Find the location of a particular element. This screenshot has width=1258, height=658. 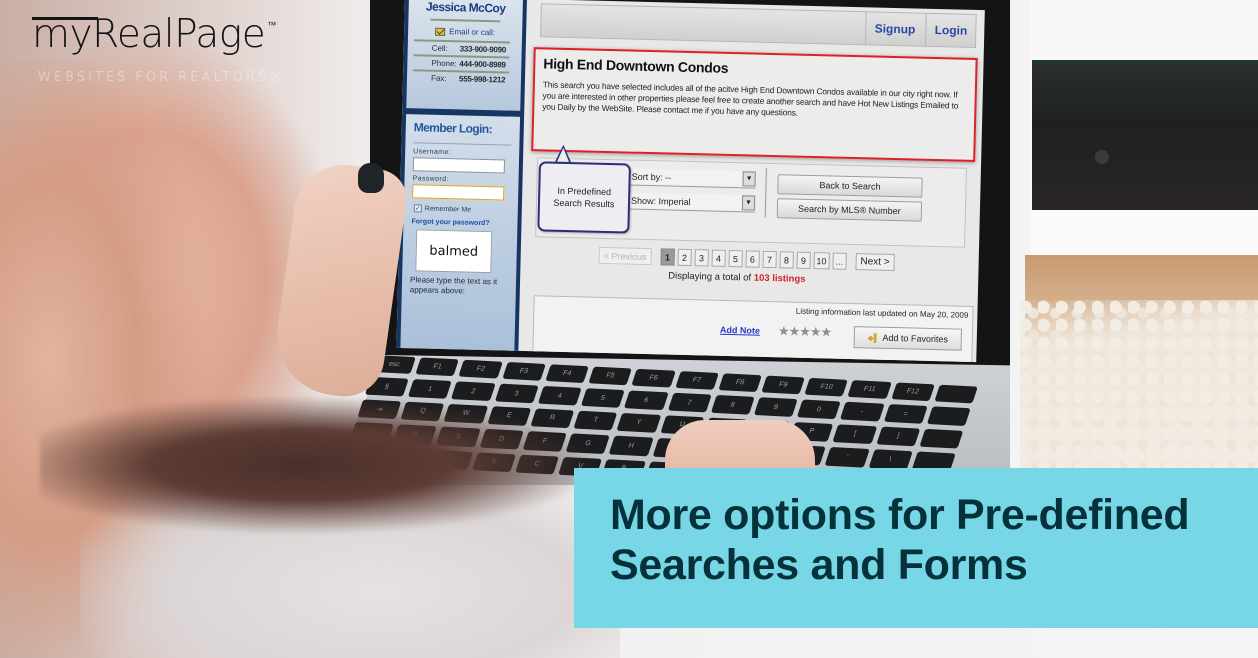

background-stereo-knob is located at coordinates (1102, 157).